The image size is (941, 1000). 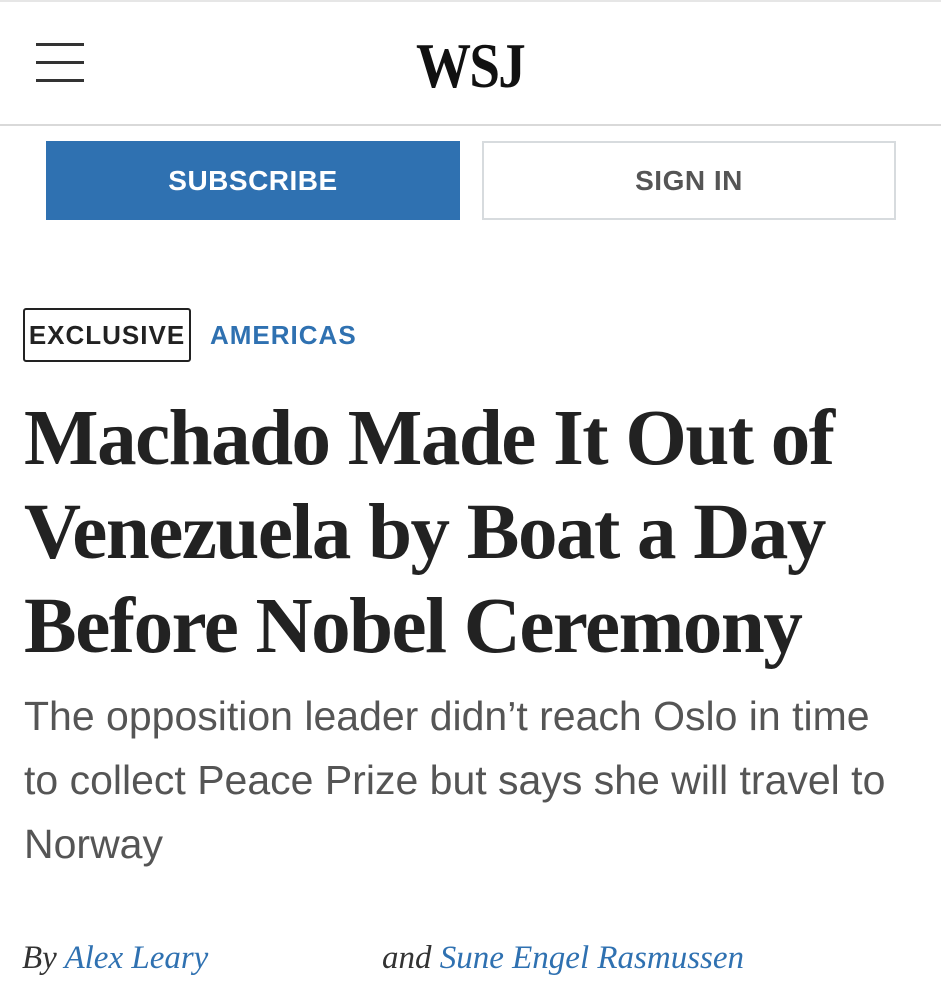 What do you see at coordinates (283, 335) in the screenshot?
I see `section-link-americas: AMERICAS` at bounding box center [283, 335].